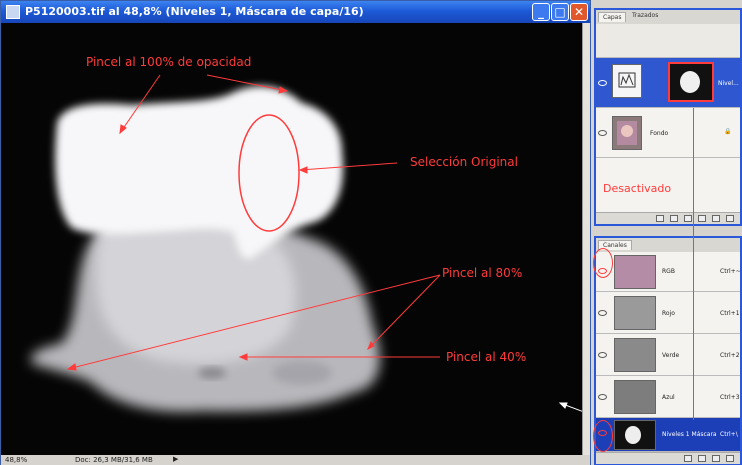 This screenshot has width=742, height=465. I want to click on link-icon, so click(660, 218).